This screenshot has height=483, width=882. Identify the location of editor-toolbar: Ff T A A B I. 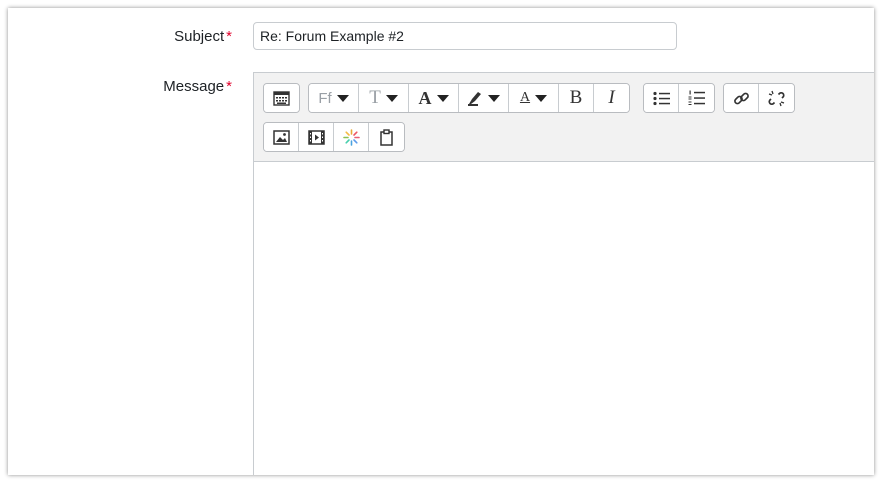
(564, 117).